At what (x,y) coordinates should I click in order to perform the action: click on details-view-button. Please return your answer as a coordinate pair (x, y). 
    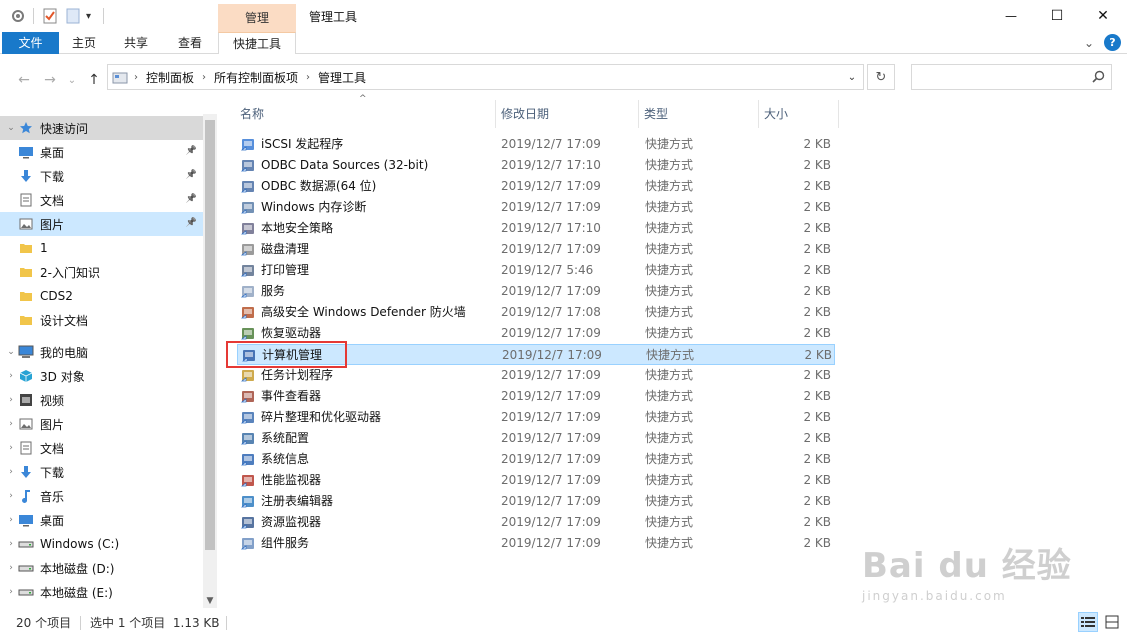
    Looking at the image, I should click on (1088, 622).